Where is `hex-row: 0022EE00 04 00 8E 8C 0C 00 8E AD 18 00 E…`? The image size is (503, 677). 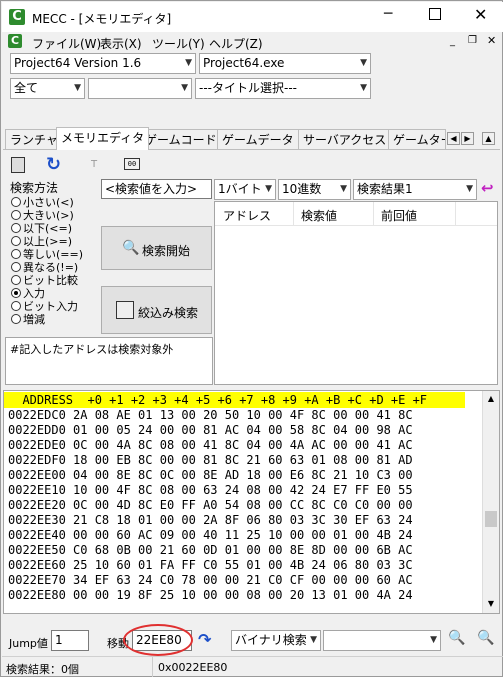 hex-row: 0022EE00 04 00 8E 8C 0C 00 8E AD 18 00 E… is located at coordinates (210, 475).